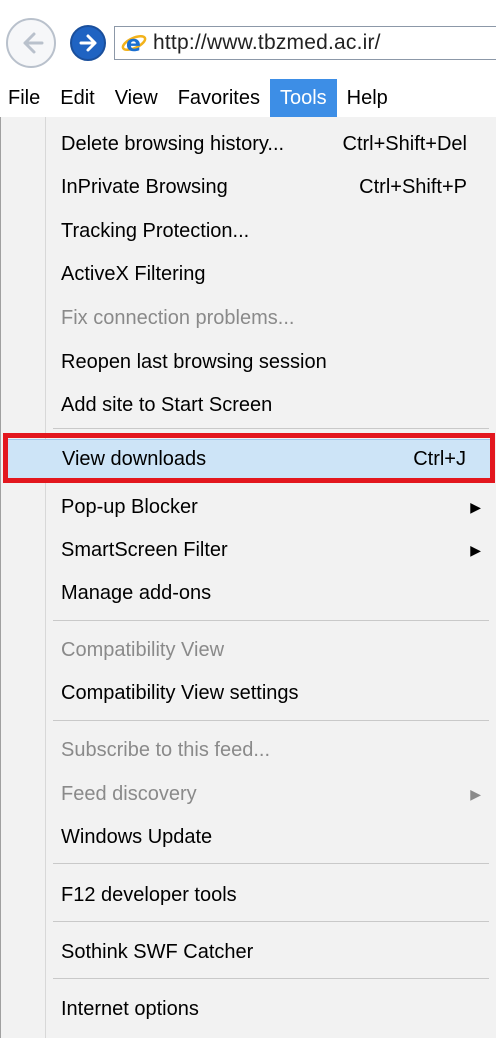 This screenshot has height=1038, width=496. What do you see at coordinates (267, 43) in the screenshot?
I see `url-text: http://www.tbzmed.ac.ir/` at bounding box center [267, 43].